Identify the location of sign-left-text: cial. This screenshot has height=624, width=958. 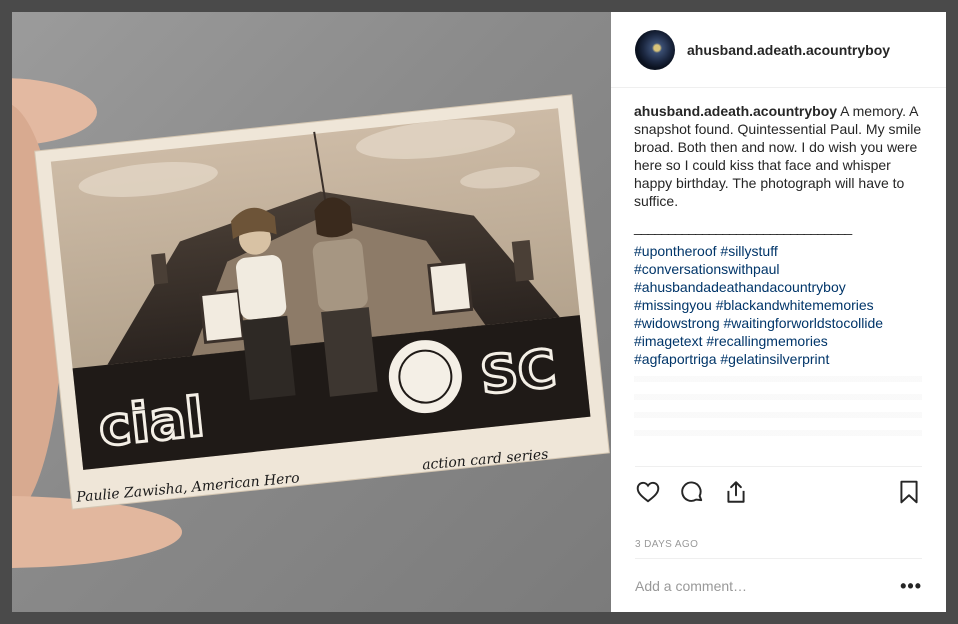
(151, 422).